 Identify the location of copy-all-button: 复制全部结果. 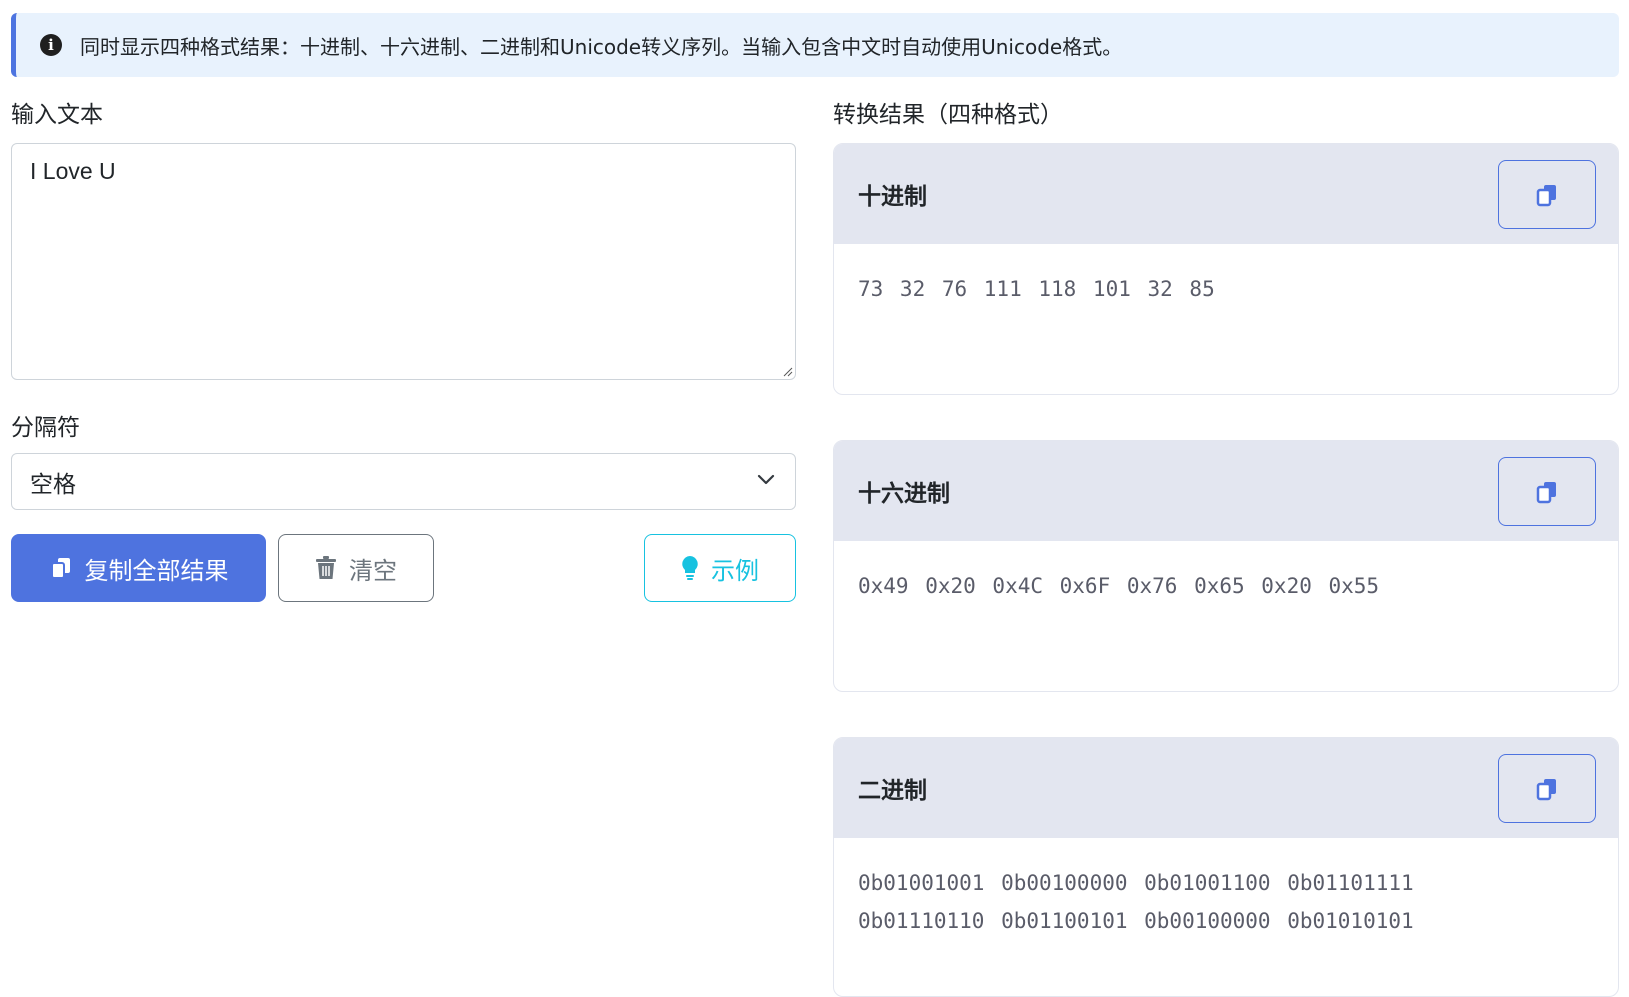
(138, 568).